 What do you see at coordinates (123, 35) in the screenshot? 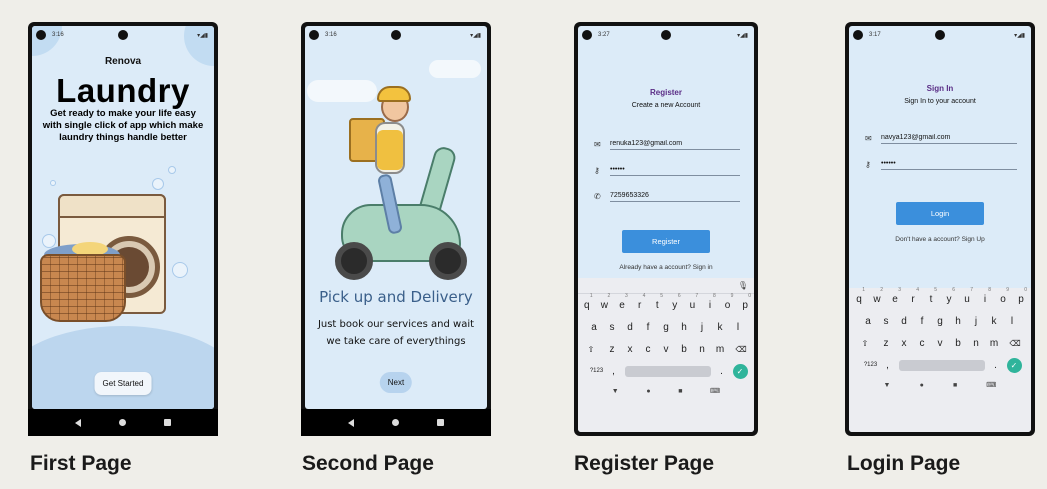
I see `status-bar: 3:16 ▾◢▮` at bounding box center [123, 35].